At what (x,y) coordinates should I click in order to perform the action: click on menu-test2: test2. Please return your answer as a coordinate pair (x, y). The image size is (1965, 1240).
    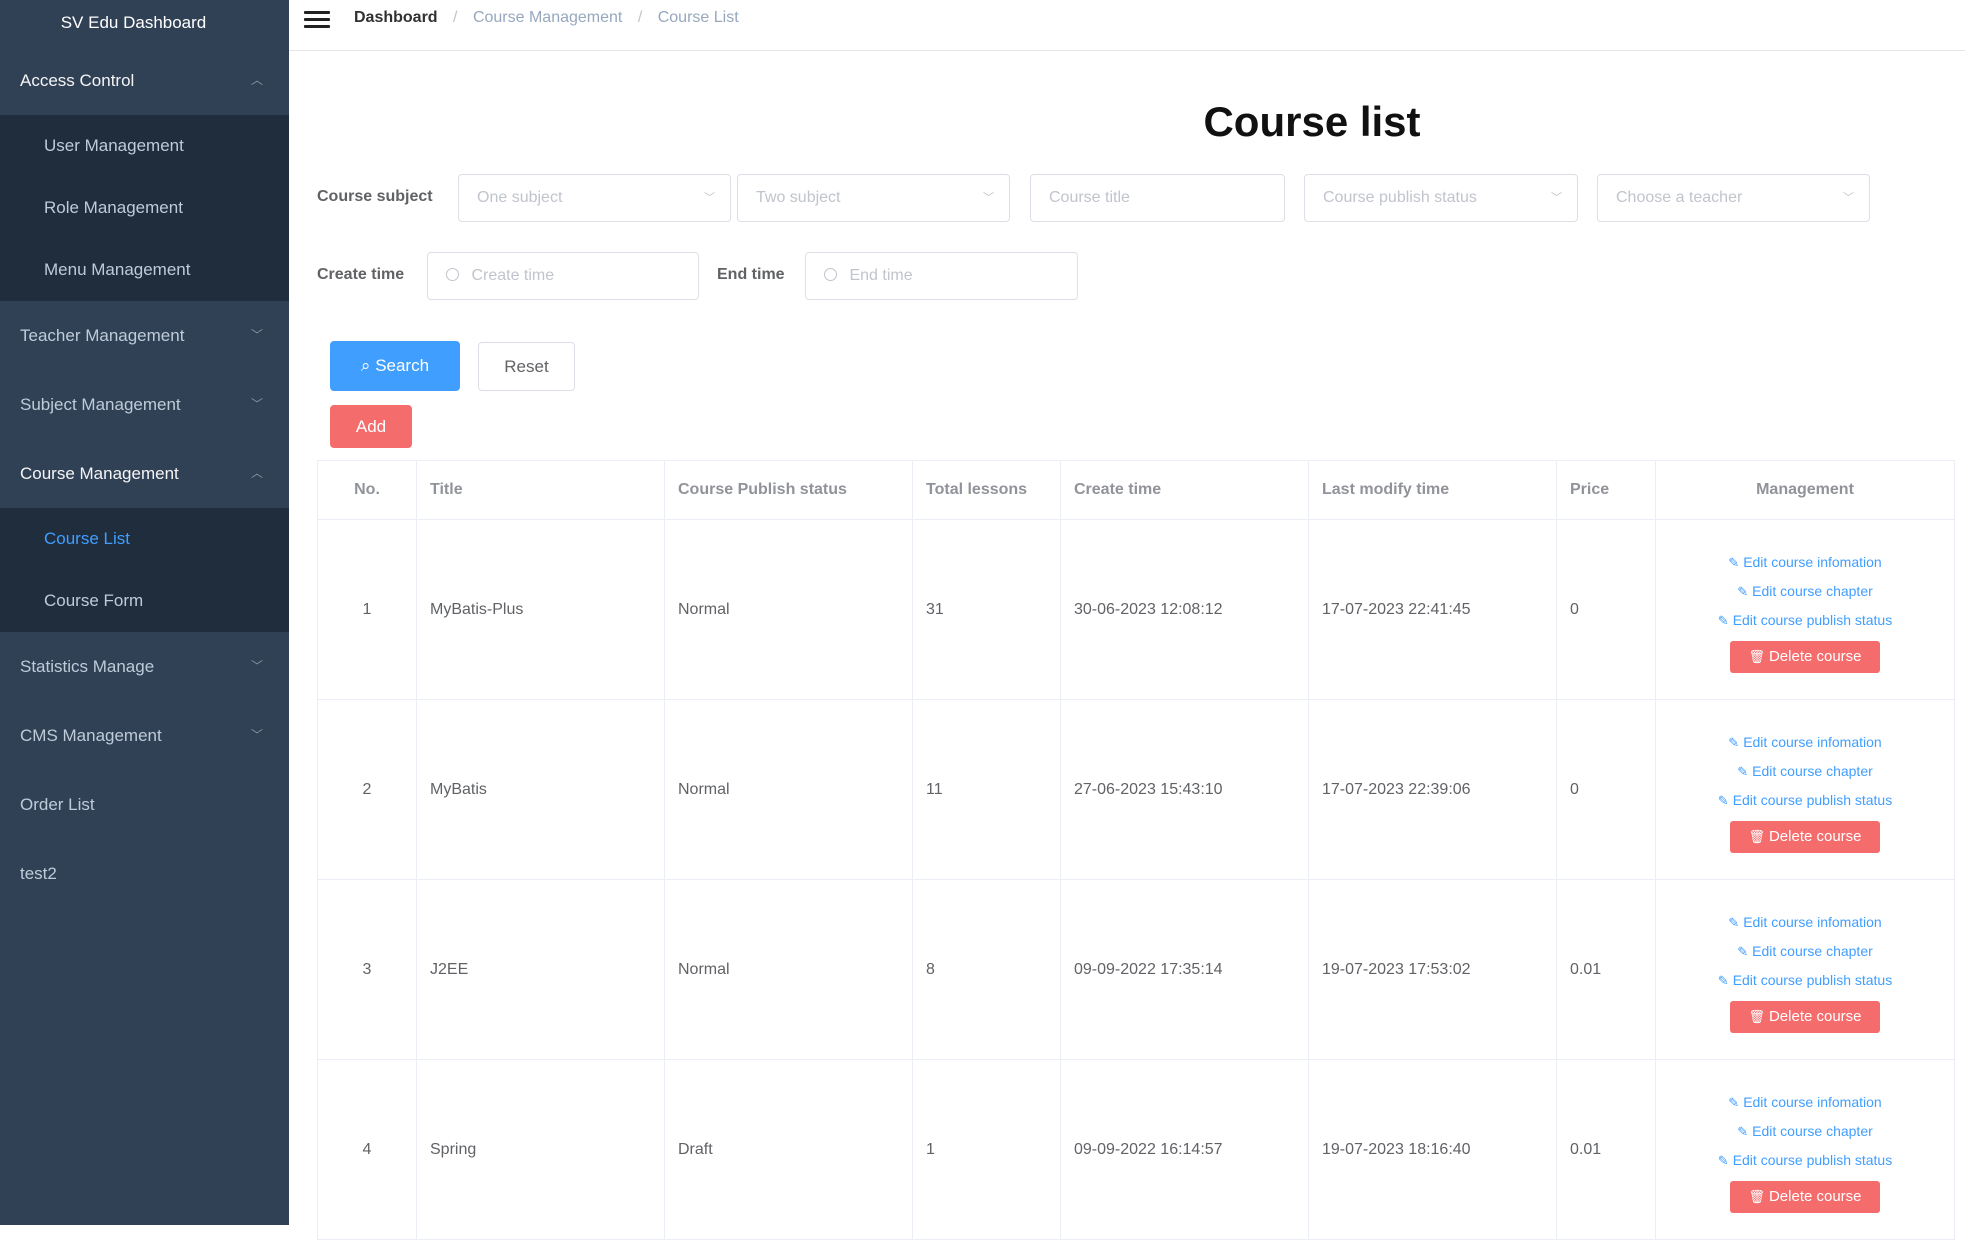
    Looking at the image, I should click on (144, 873).